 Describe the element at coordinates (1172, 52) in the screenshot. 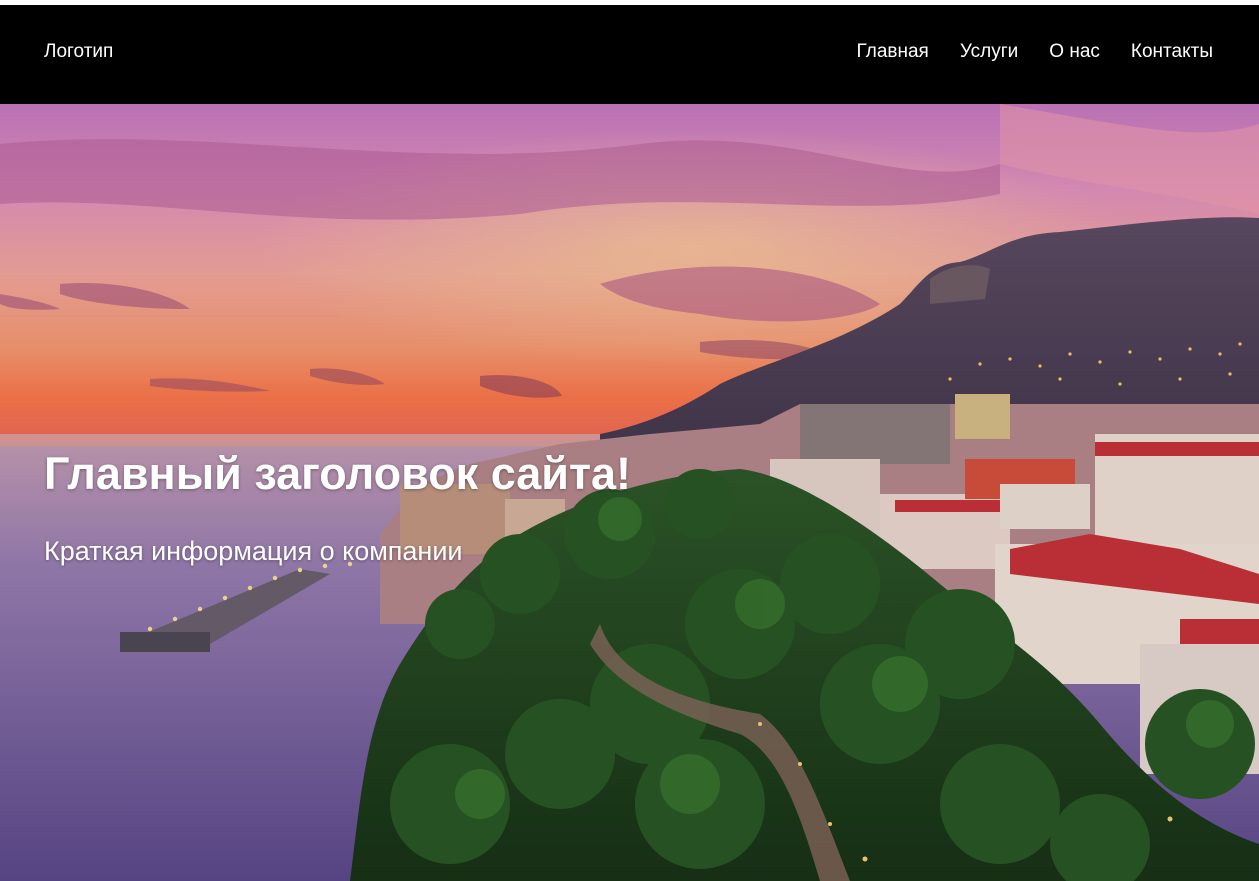

I see `nav-item-contacts: Контакты` at that location.